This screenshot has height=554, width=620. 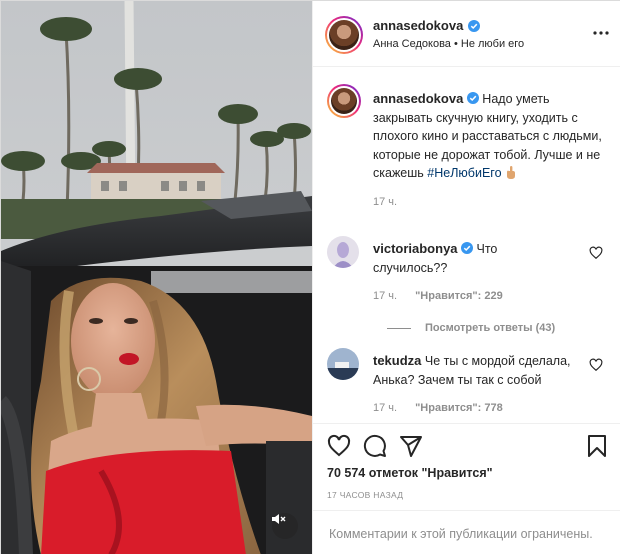 I want to click on likes-count: 70 574 отметок "Нравится", so click(x=410, y=473).